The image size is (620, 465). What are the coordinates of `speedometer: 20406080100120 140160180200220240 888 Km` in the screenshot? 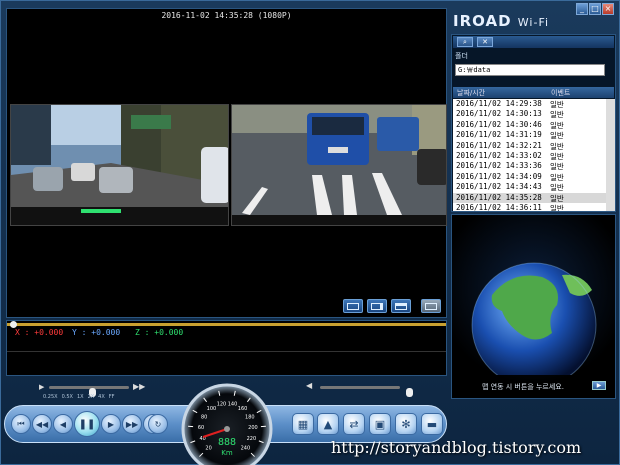 It's located at (227, 424).